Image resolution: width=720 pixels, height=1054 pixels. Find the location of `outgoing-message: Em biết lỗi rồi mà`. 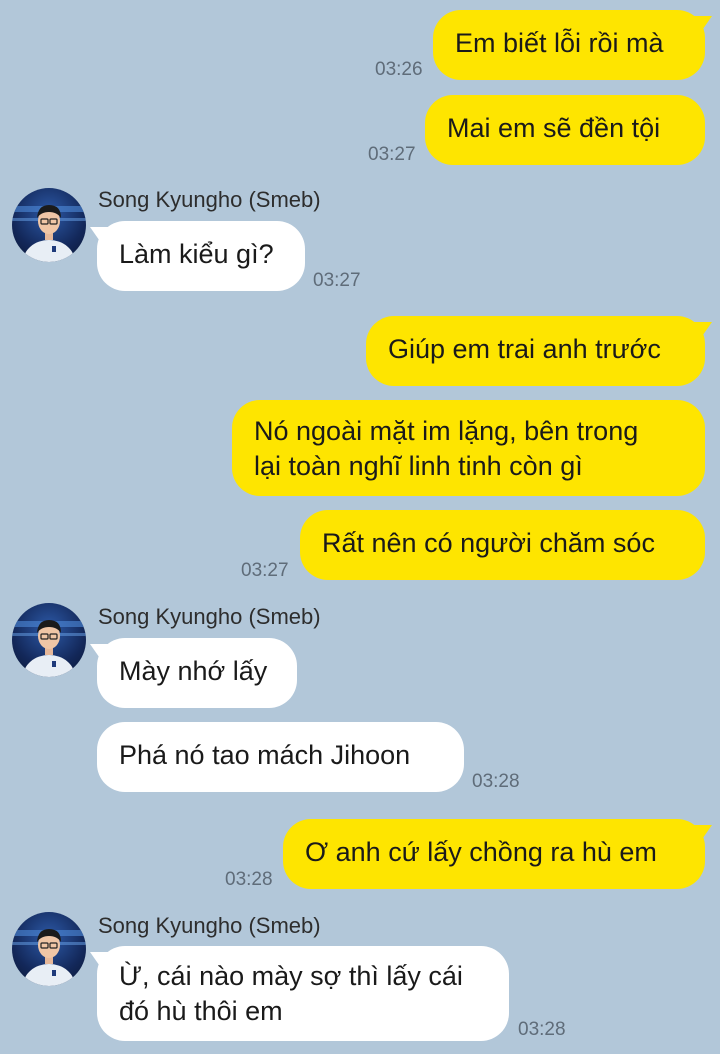

outgoing-message: Em biết lỗi rồi mà is located at coordinates (569, 45).